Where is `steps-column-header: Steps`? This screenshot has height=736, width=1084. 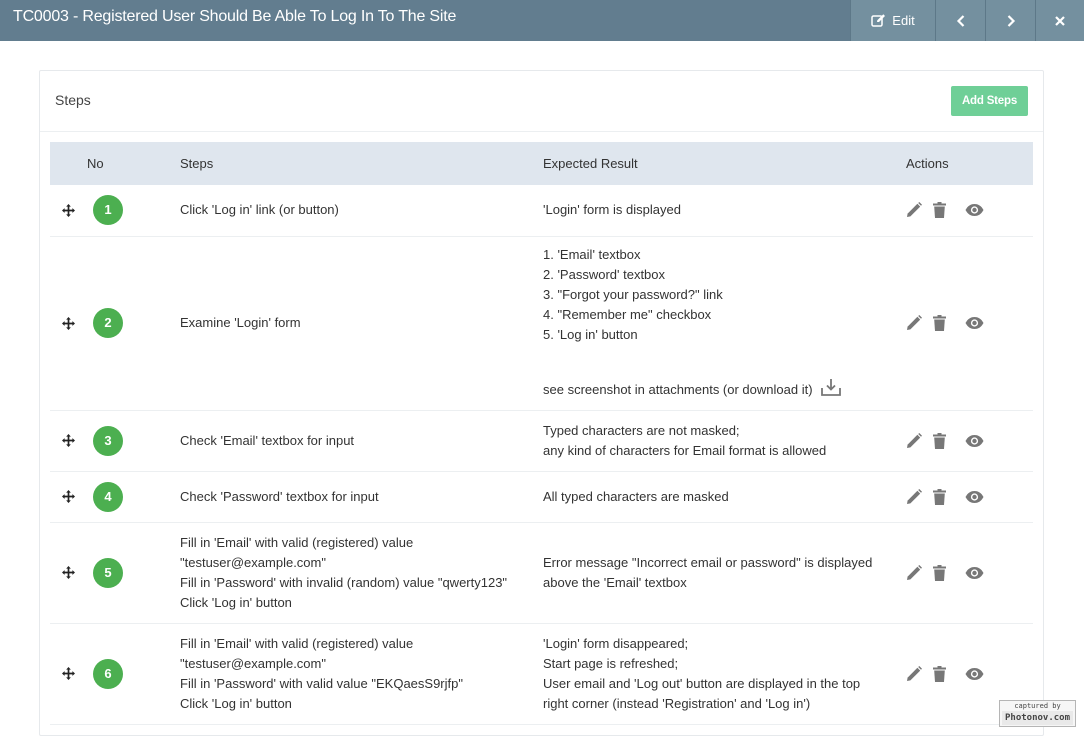 steps-column-header: Steps is located at coordinates (197, 163).